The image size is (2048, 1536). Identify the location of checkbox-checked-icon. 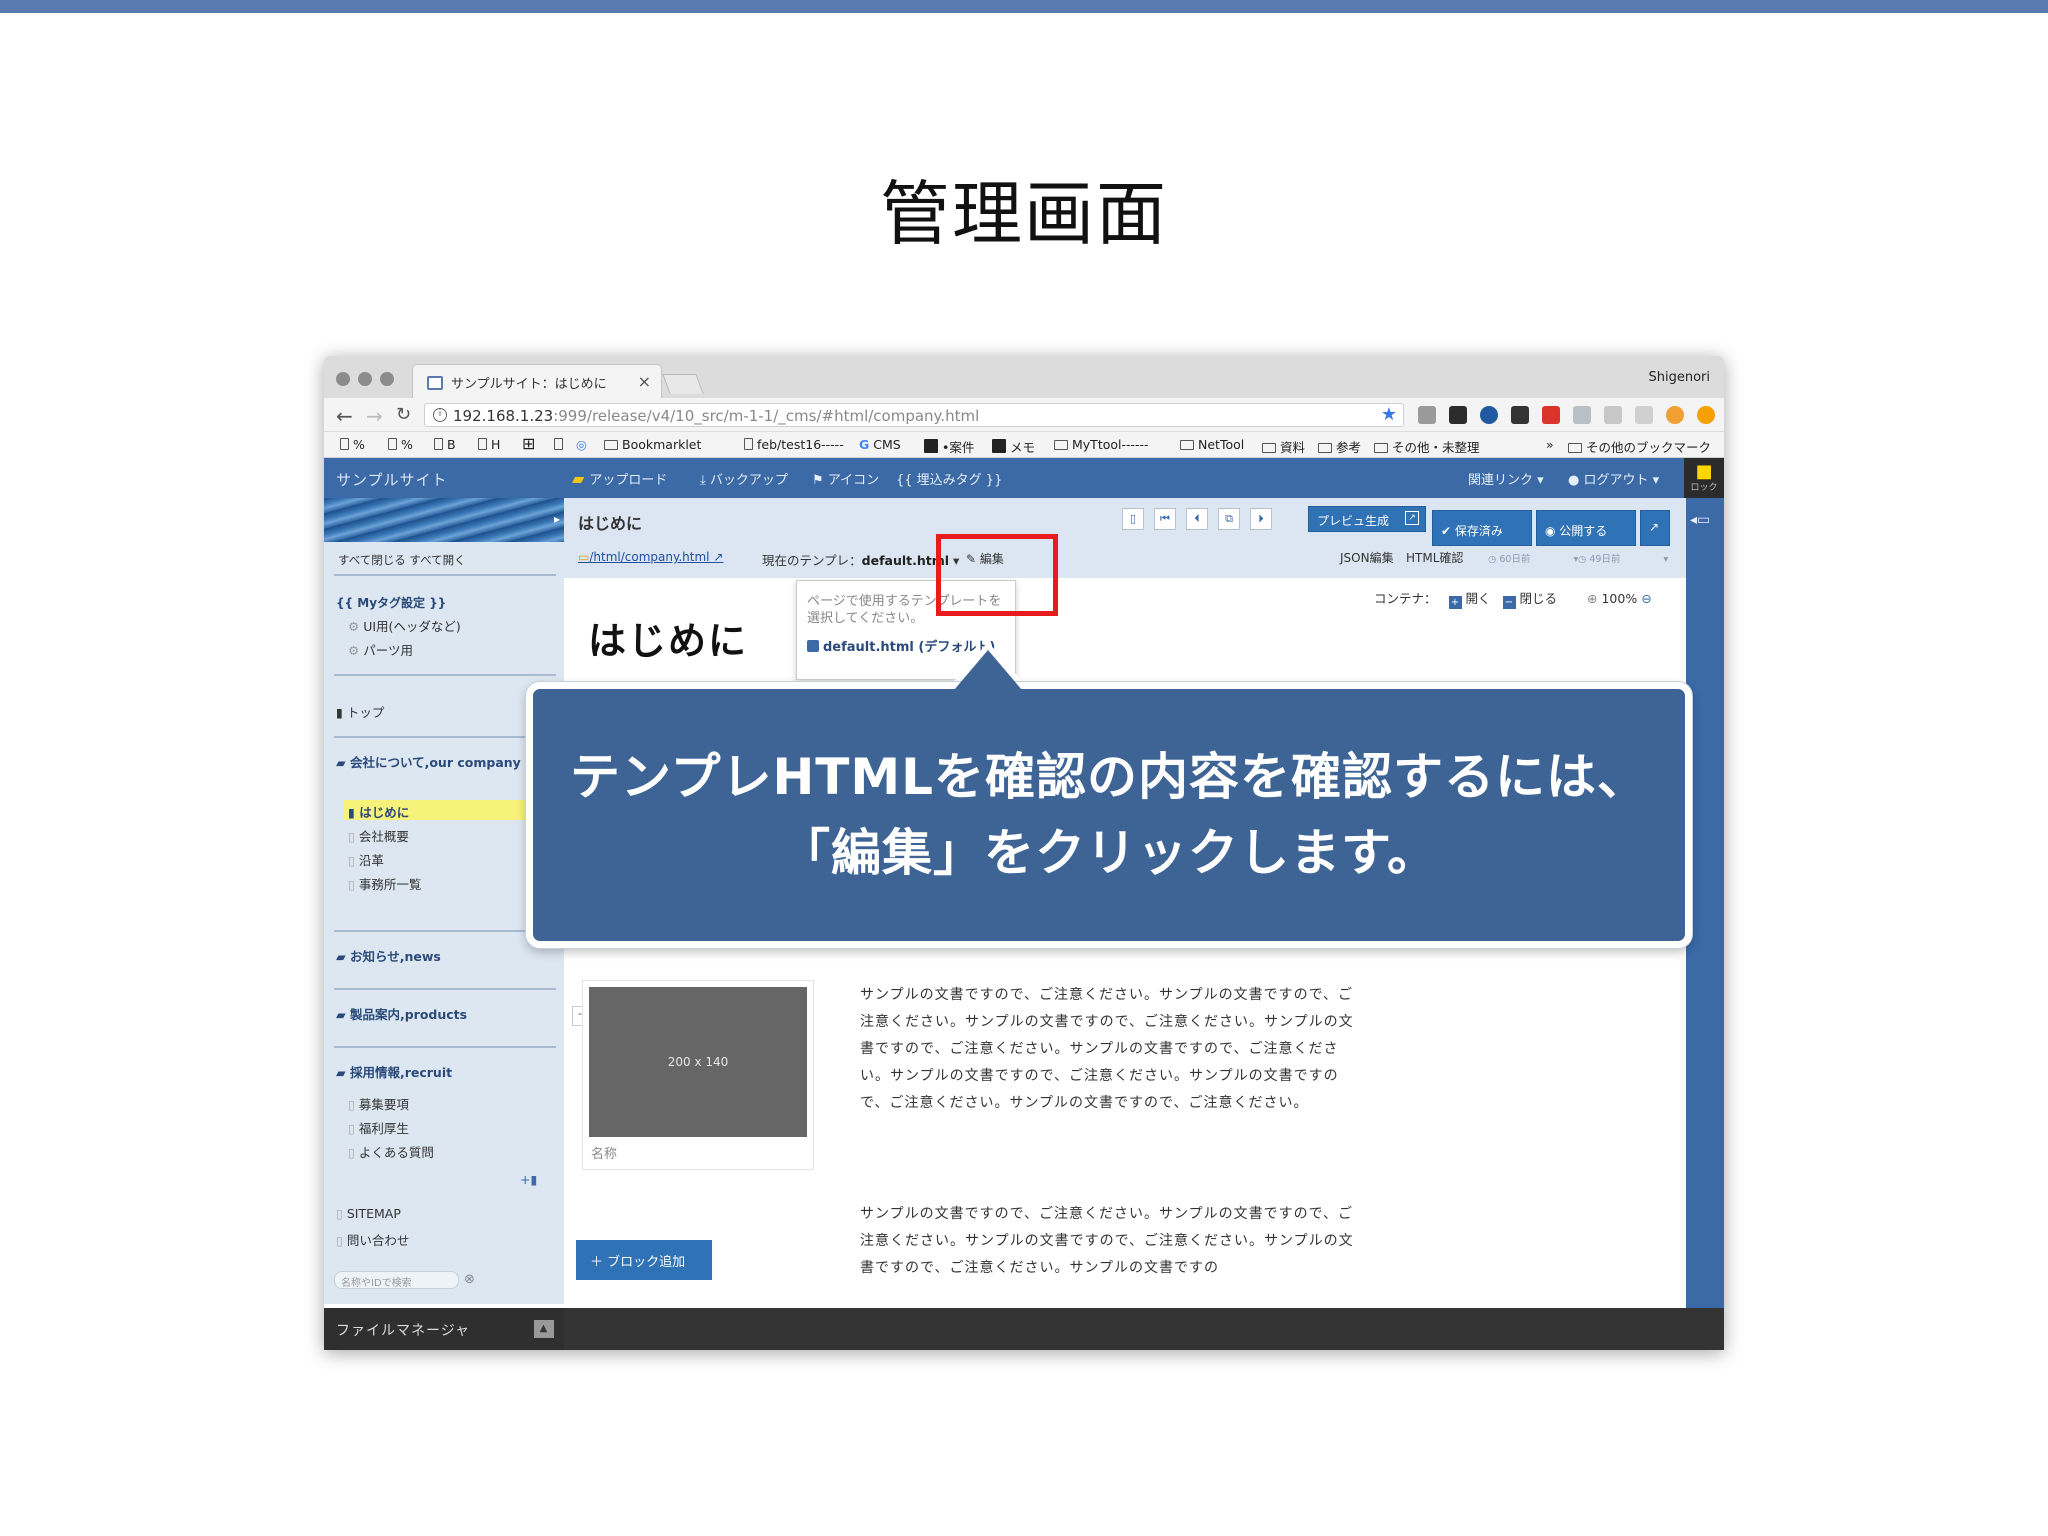
(813, 646).